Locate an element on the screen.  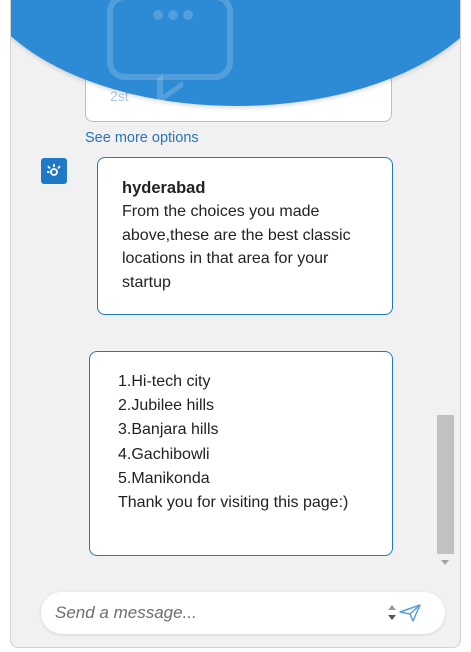
input-stepper is located at coordinates (392, 613).